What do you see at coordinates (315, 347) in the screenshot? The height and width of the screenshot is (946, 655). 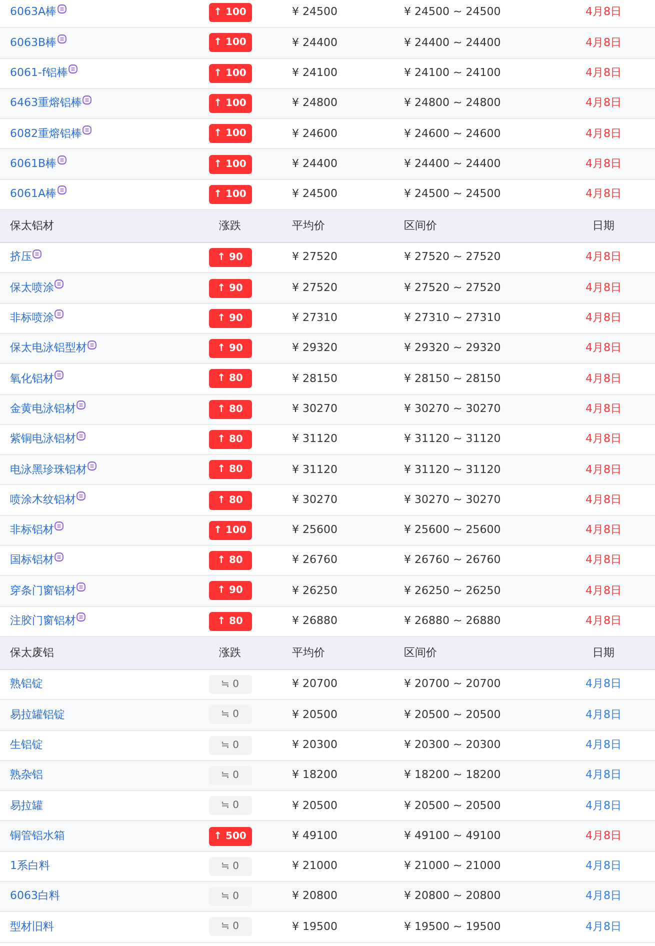 I see `average-price: ¥ 29320` at bounding box center [315, 347].